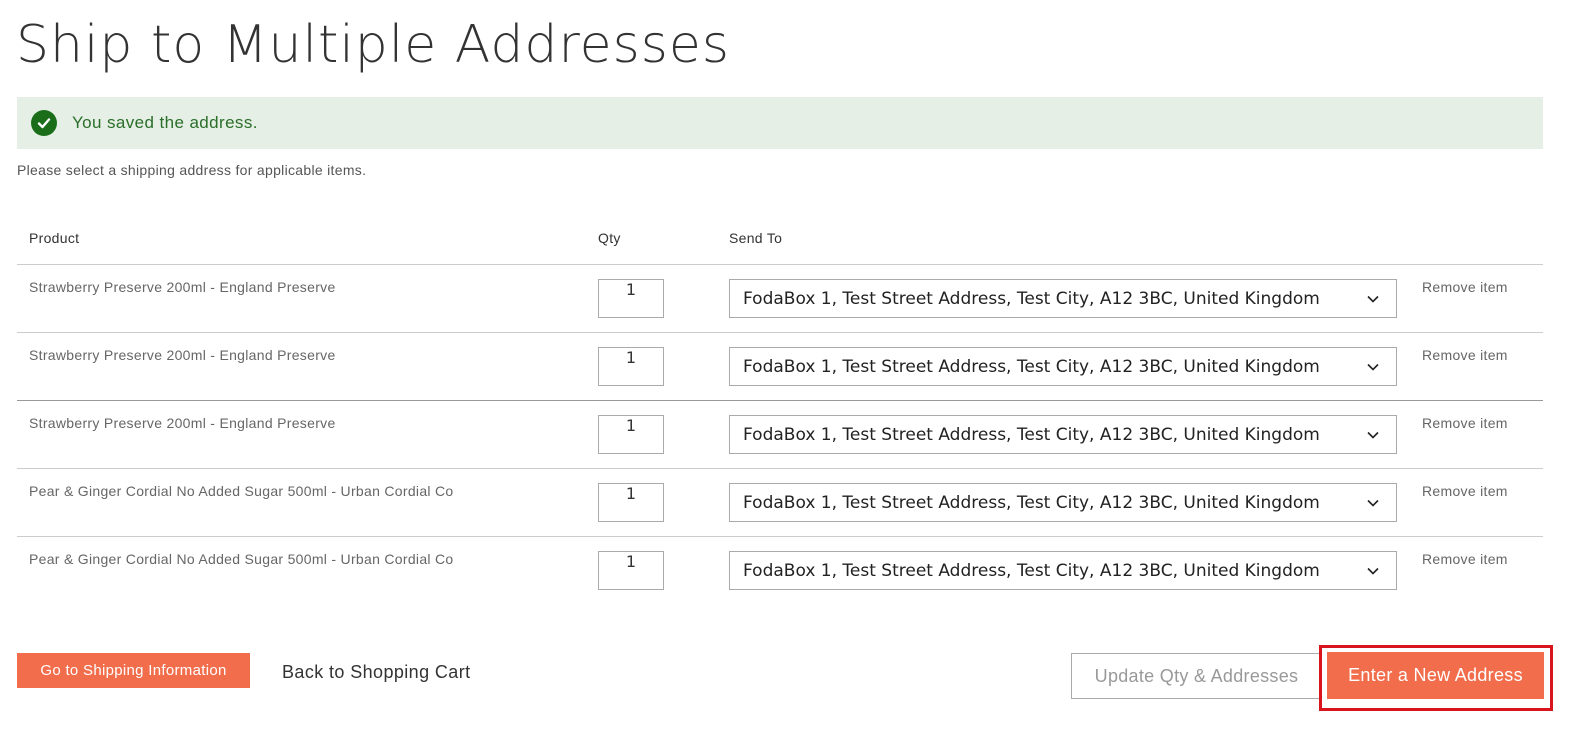  Describe the element at coordinates (373, 45) in the screenshot. I see `page-title: Ship to Multiple Addresses` at that location.